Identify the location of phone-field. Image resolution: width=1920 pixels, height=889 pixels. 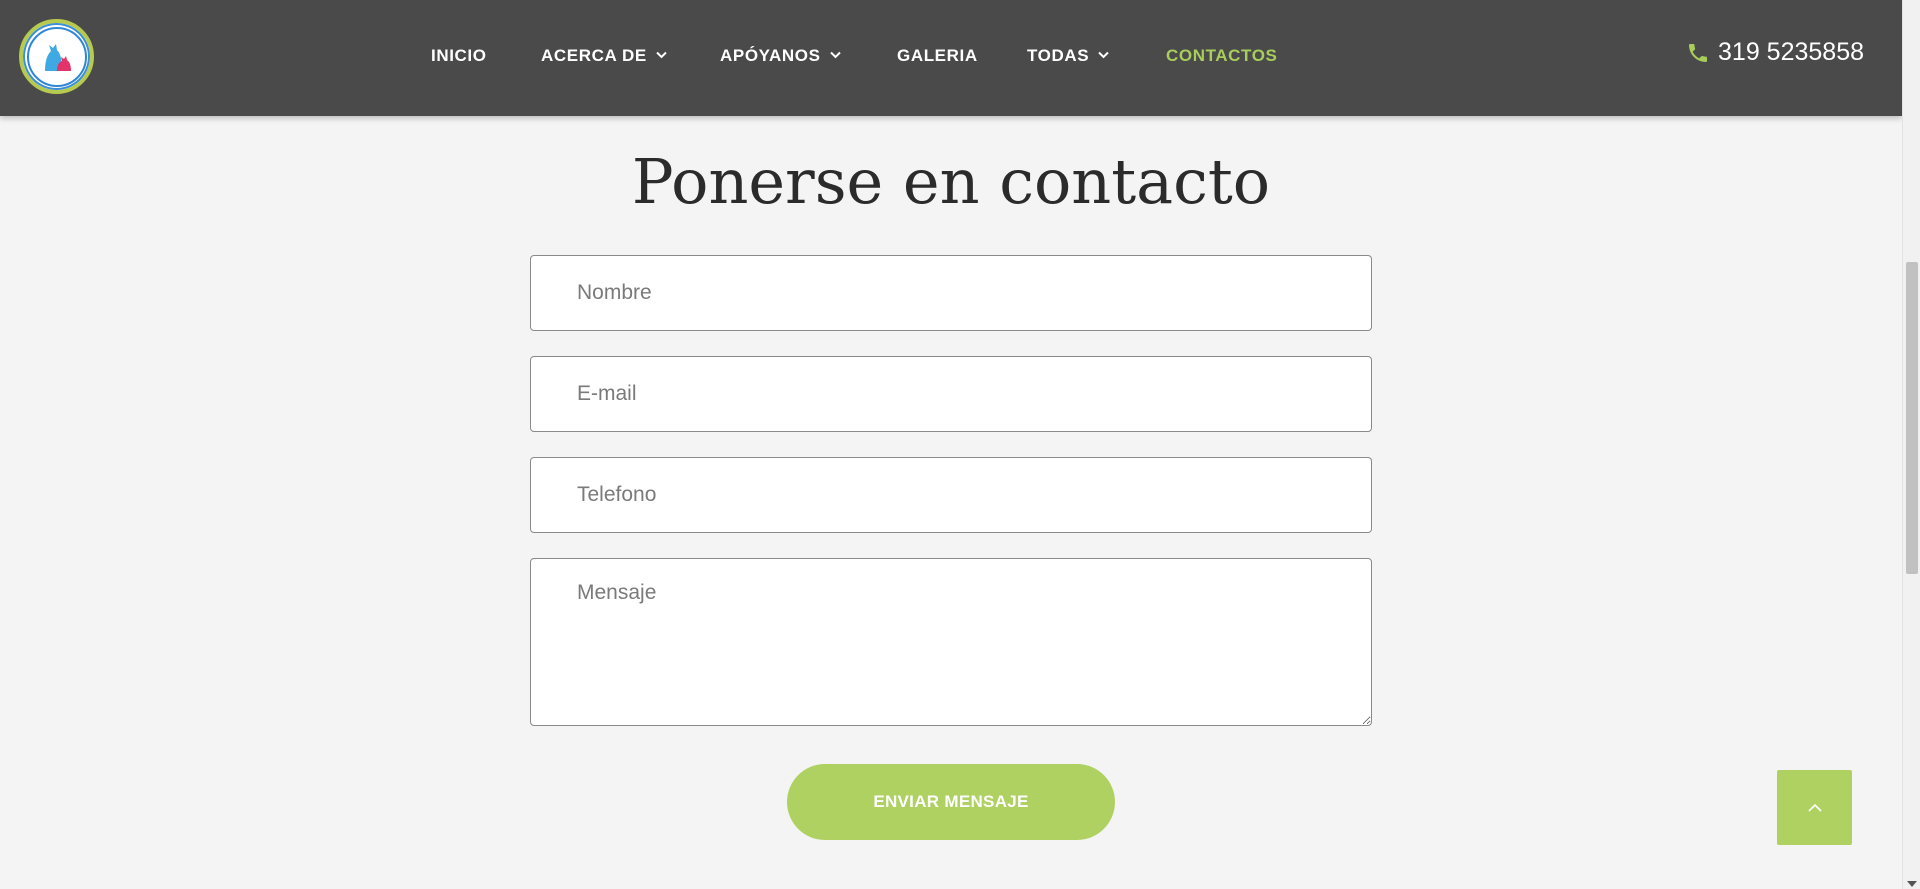
(951, 495).